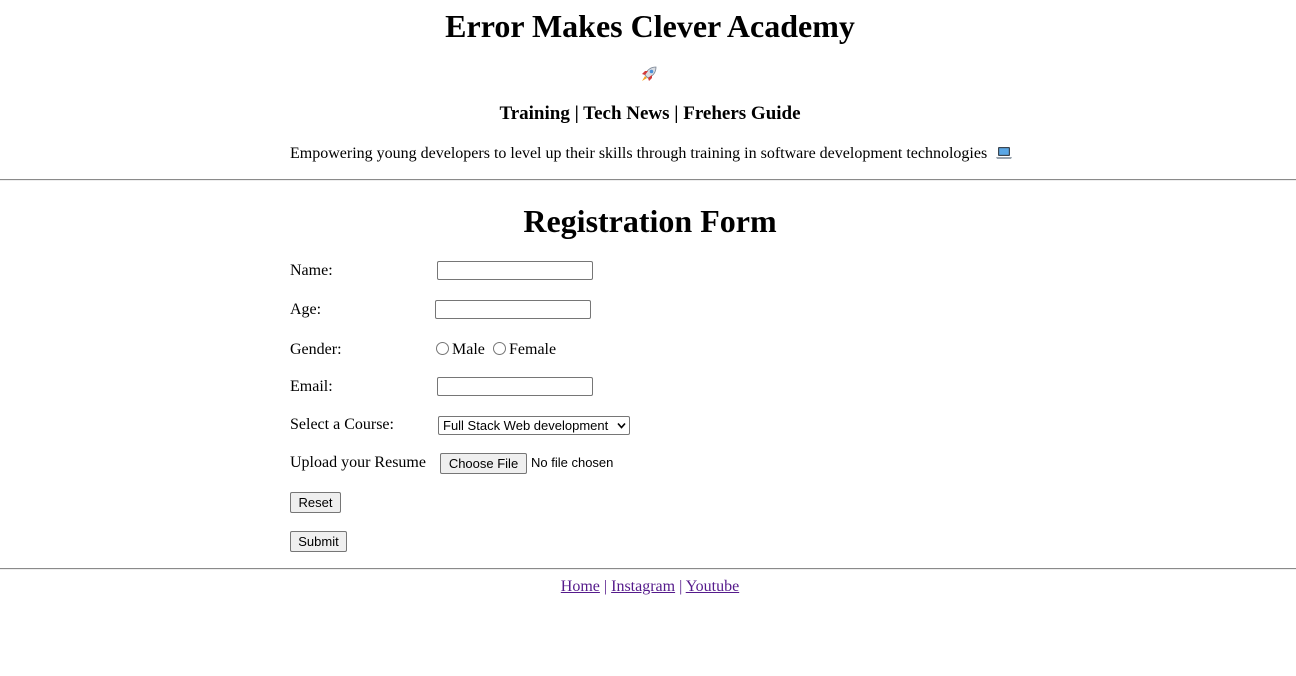 This screenshot has width=1296, height=676. What do you see at coordinates (468, 350) in the screenshot?
I see `gender-male-label: Male` at bounding box center [468, 350].